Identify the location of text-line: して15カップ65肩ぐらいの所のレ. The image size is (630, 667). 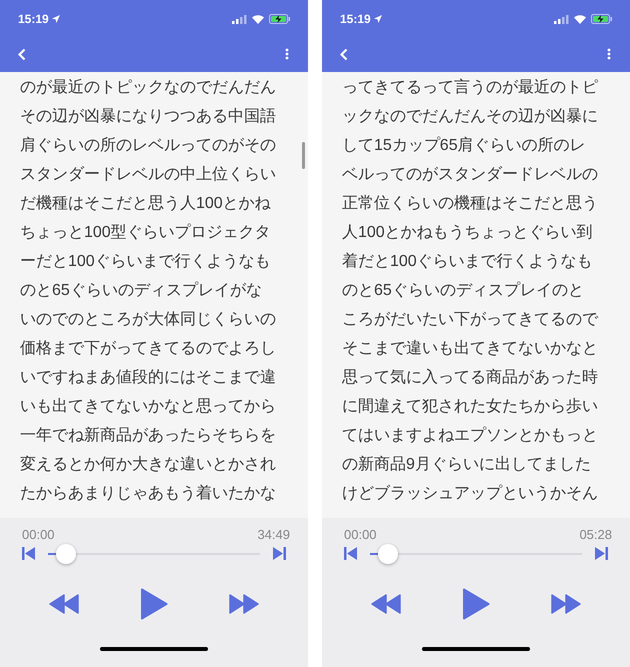
(464, 146).